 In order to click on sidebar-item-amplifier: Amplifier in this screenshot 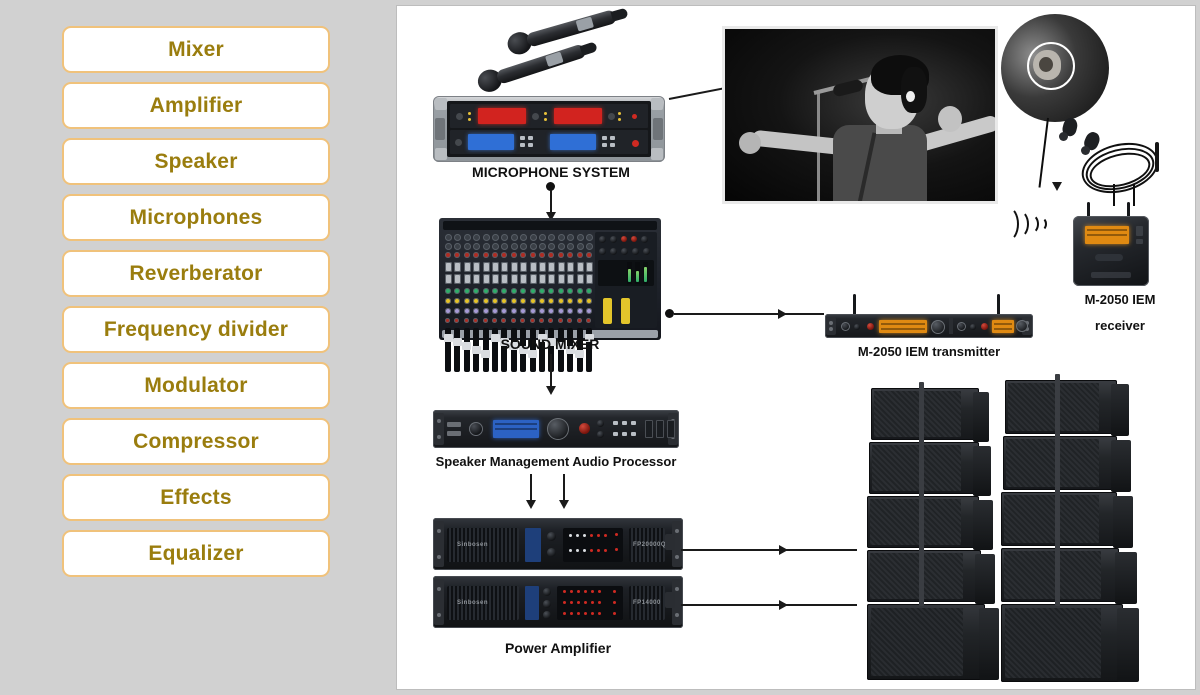, I will do `click(196, 105)`.